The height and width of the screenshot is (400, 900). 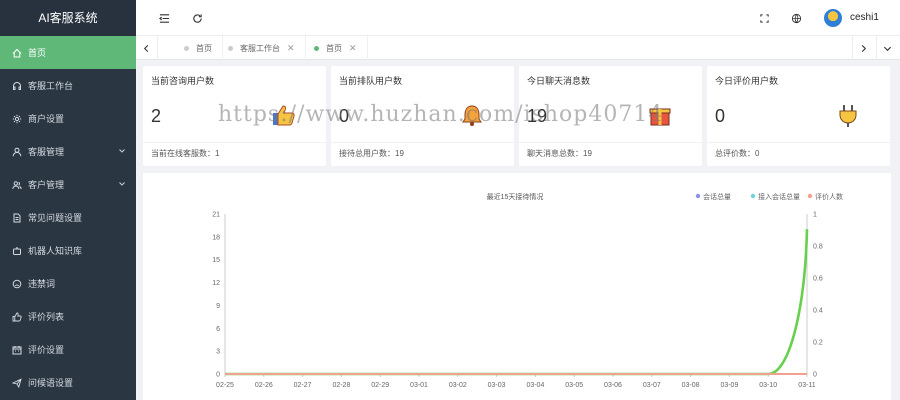 What do you see at coordinates (68, 184) in the screenshot?
I see `sidebar-item-4: 客户管理` at bounding box center [68, 184].